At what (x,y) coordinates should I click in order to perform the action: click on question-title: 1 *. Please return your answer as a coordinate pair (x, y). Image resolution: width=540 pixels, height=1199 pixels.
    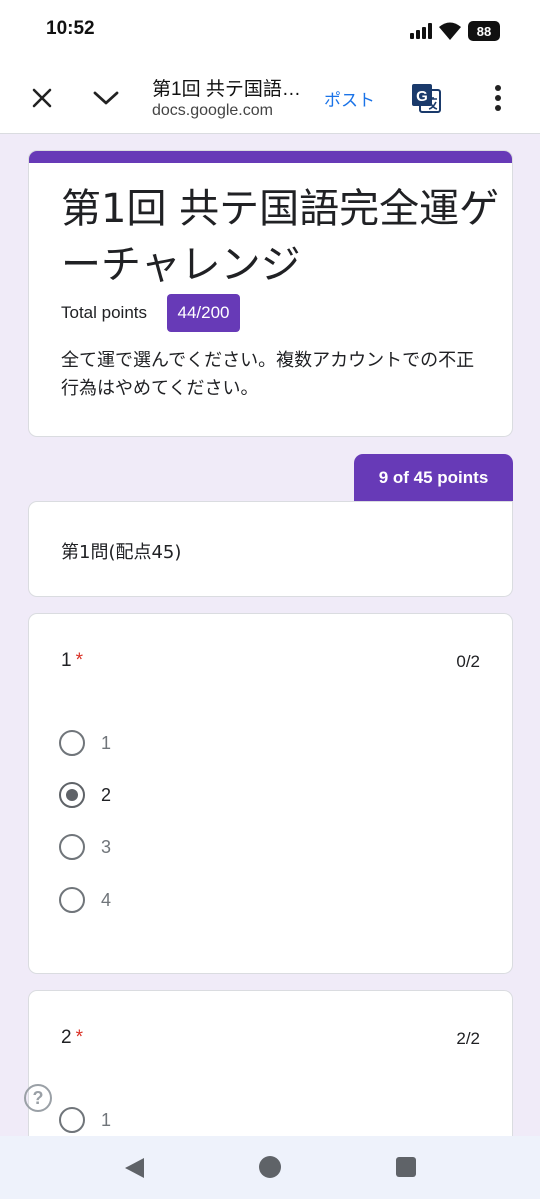
    Looking at the image, I should click on (72, 661).